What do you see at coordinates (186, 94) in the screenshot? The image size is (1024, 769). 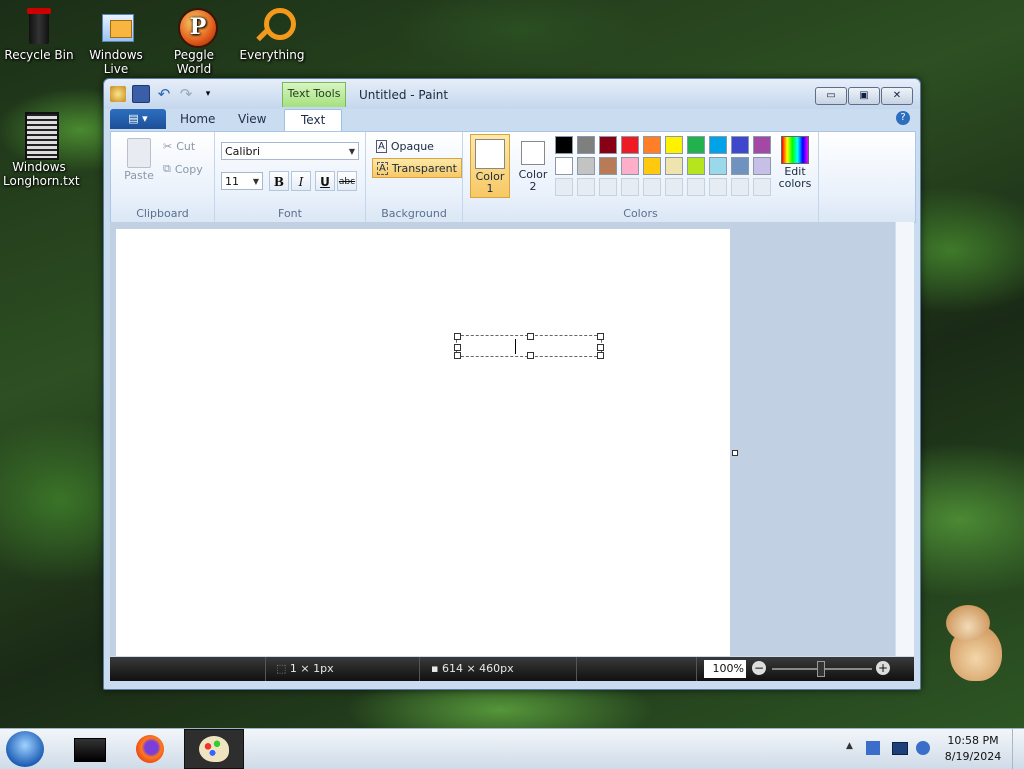 I see `redo-icon: ↷` at bounding box center [186, 94].